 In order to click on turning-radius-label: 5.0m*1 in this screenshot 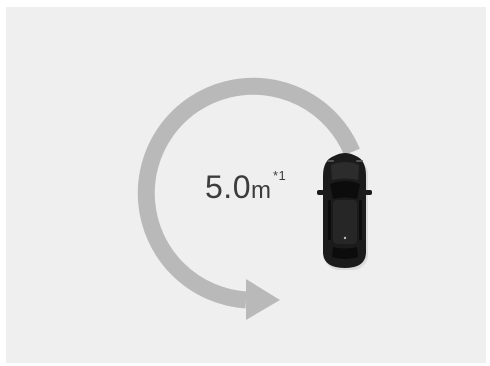, I will do `click(246, 186)`.